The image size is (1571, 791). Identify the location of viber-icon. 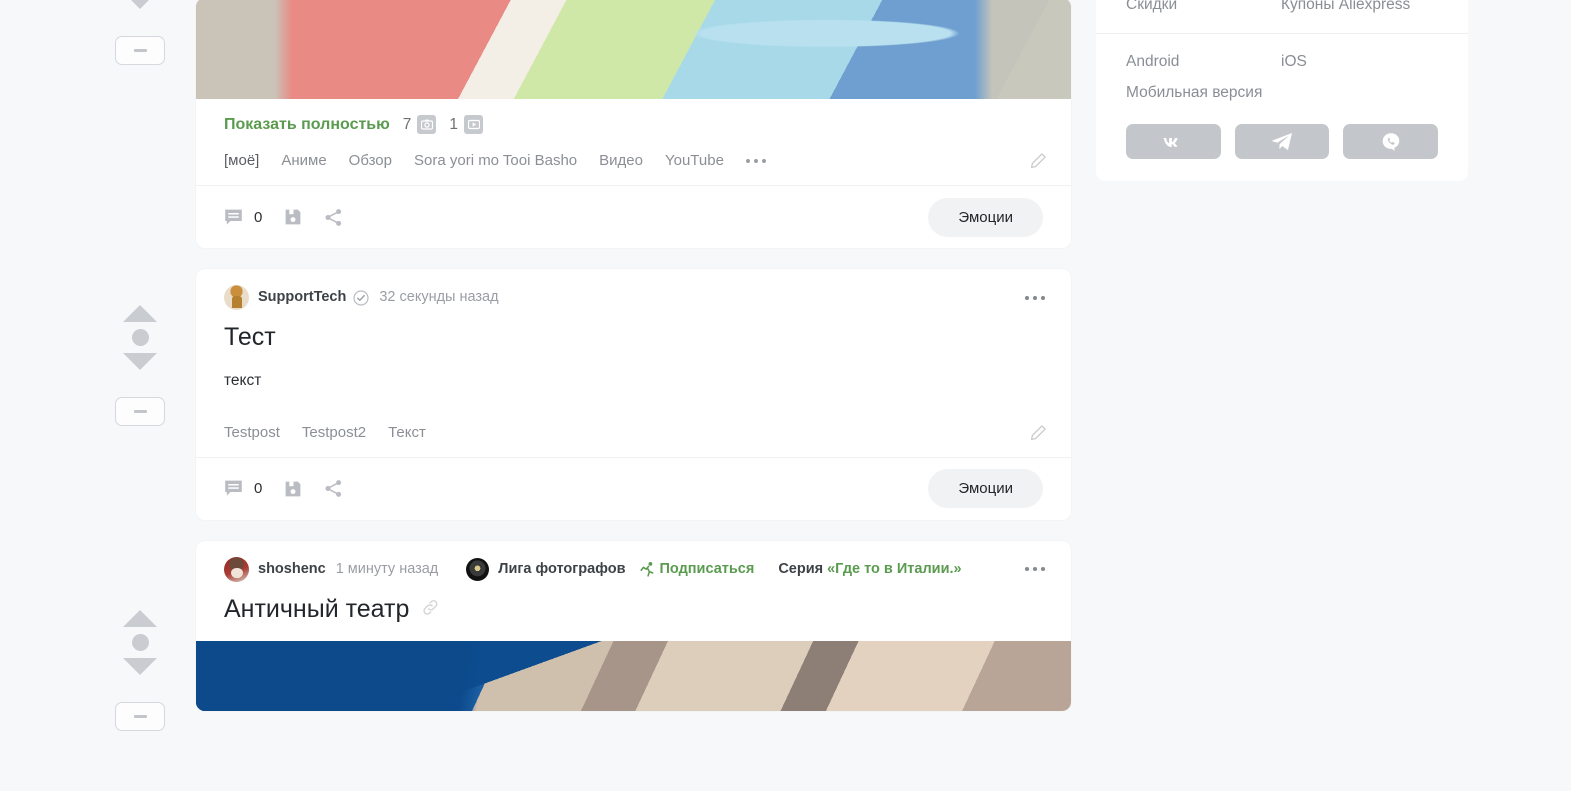
(1390, 141).